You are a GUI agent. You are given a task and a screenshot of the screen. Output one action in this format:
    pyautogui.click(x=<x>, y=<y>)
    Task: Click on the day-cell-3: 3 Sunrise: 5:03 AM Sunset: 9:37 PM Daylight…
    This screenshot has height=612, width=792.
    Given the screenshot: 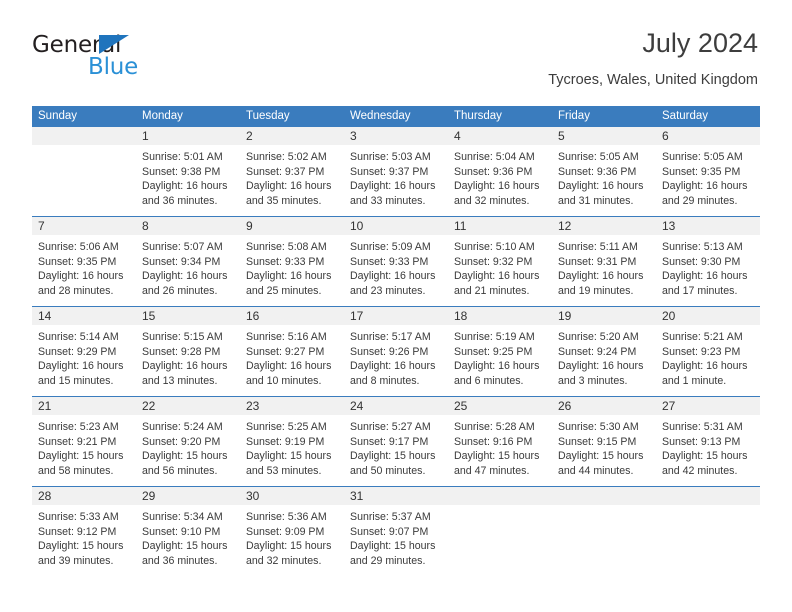 What is the action you would take?
    pyautogui.click(x=396, y=171)
    